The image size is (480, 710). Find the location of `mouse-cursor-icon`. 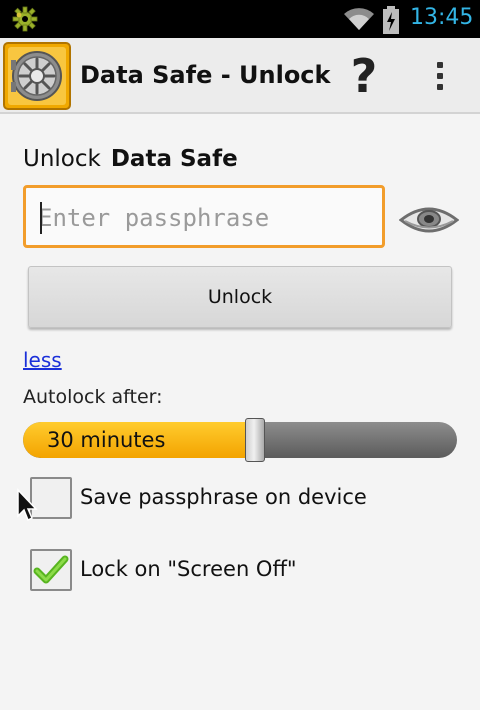

mouse-cursor-icon is located at coordinates (27, 505).